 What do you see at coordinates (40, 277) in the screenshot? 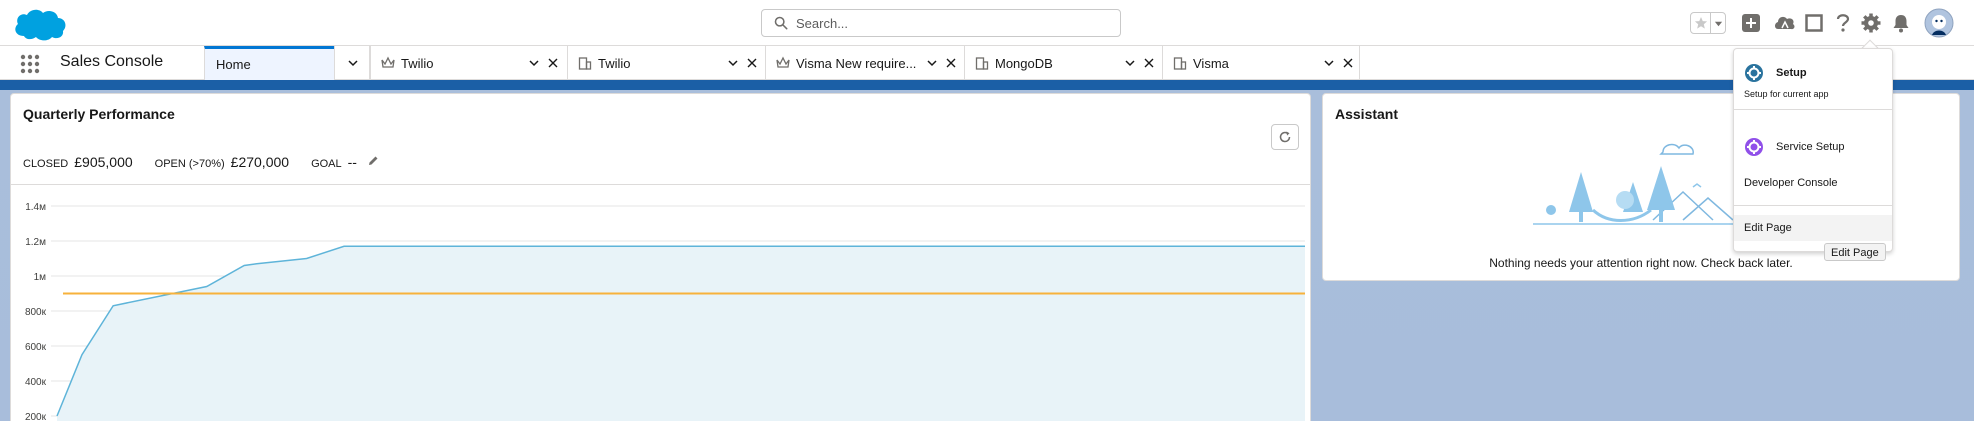
I see `y-tick-label: 1м` at bounding box center [40, 277].